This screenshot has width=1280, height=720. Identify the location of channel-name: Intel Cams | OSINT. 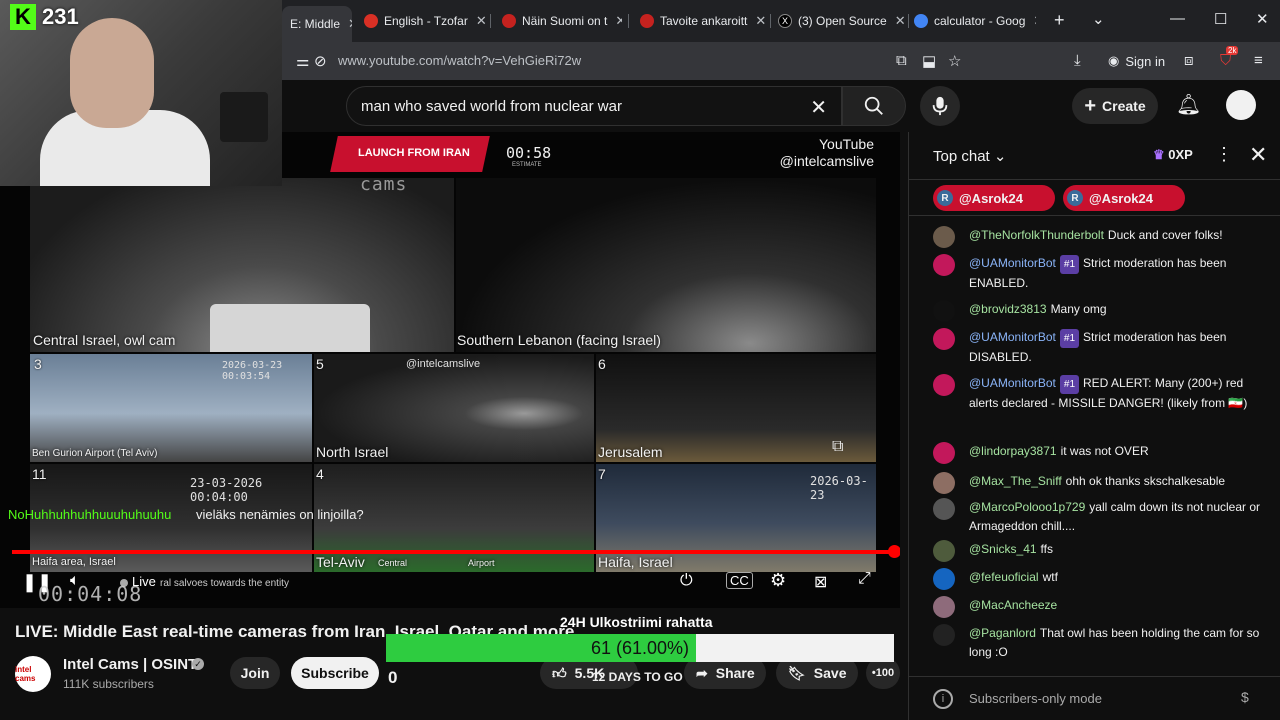
(130, 664).